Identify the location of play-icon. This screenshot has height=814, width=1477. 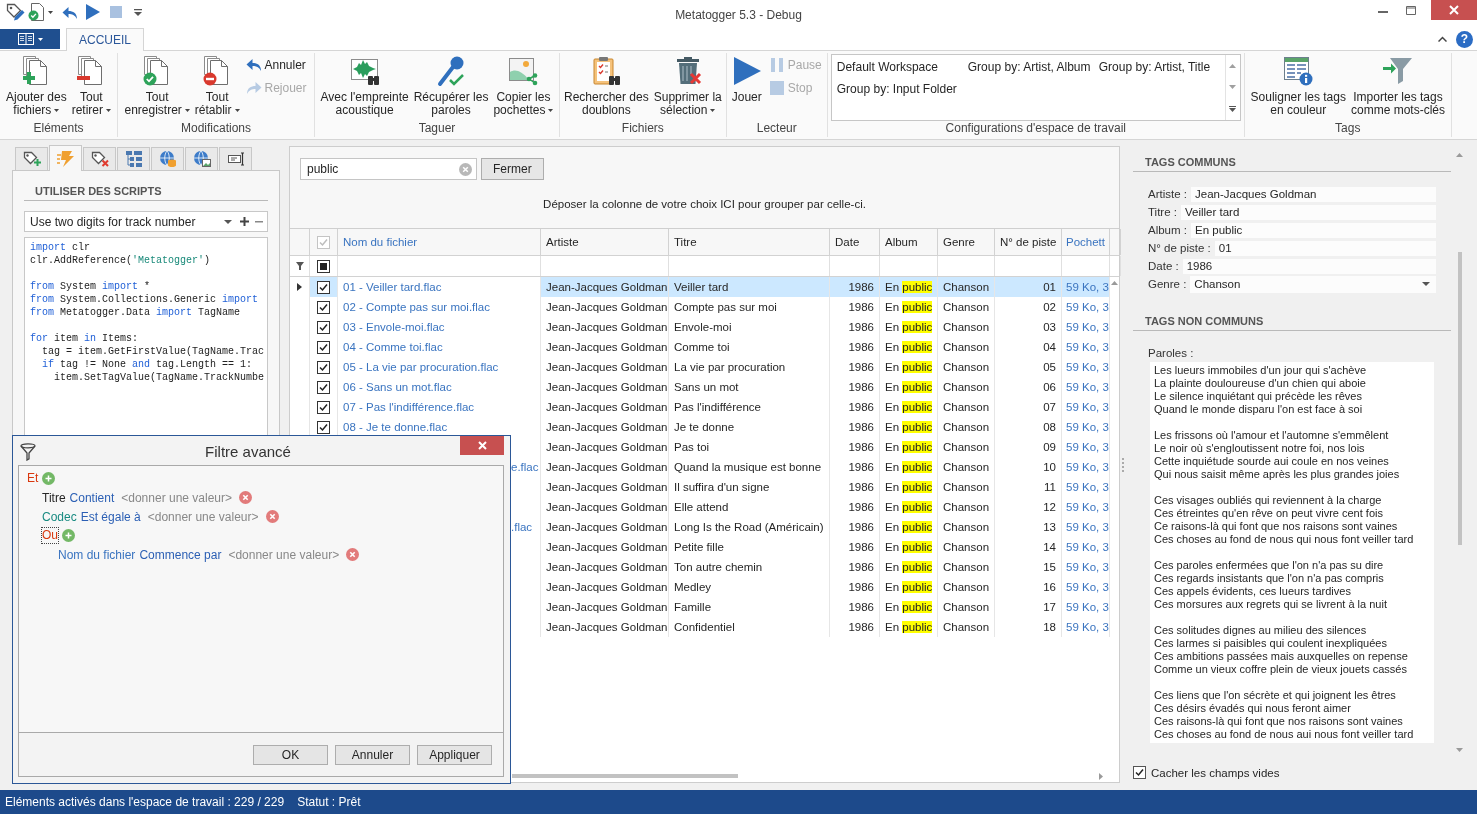
(93, 12).